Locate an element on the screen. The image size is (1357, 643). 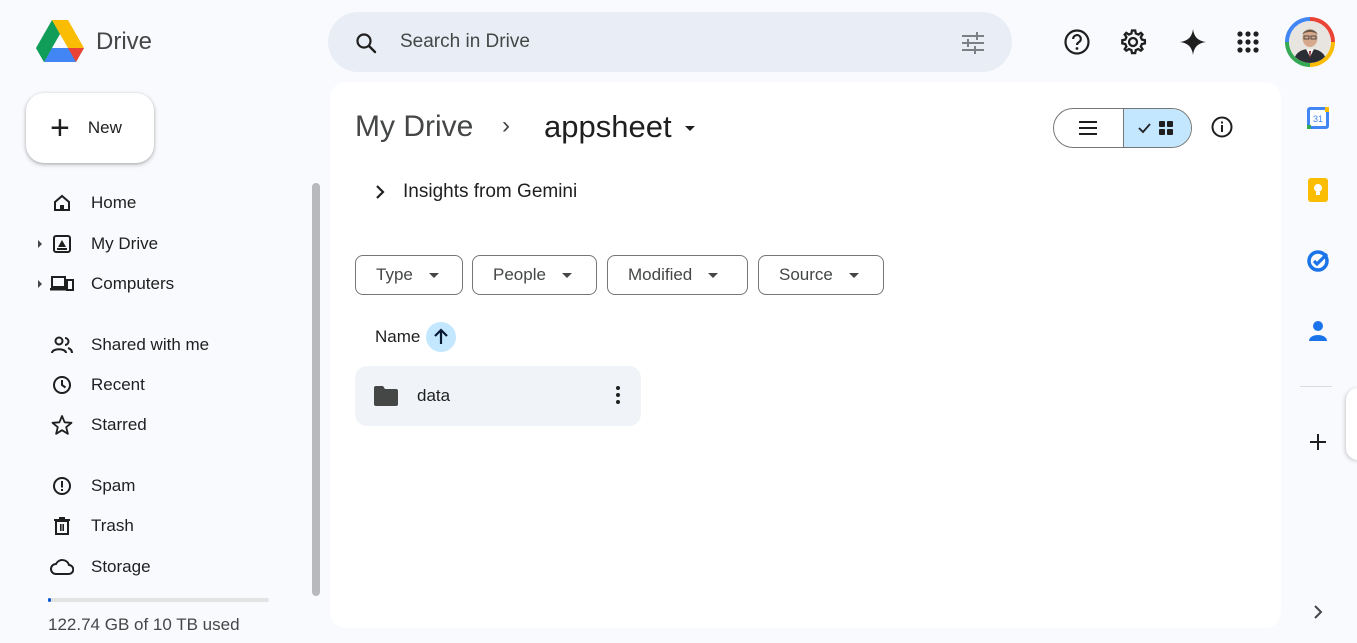
sidebar-item-label: Recent is located at coordinates (118, 384).